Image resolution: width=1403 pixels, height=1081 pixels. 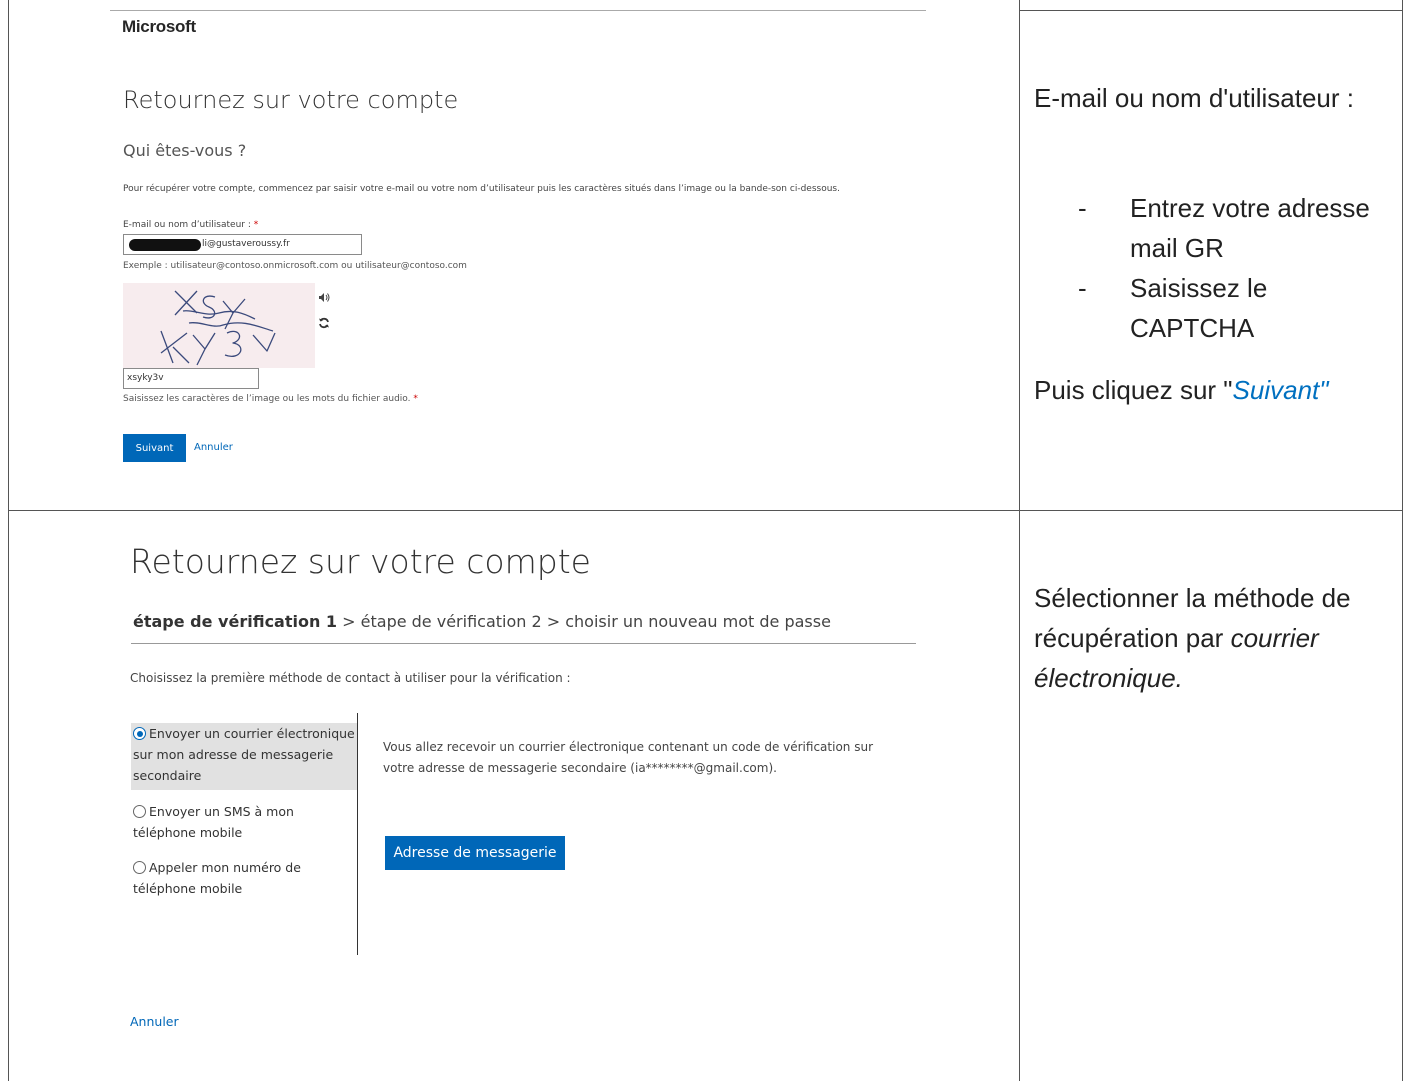 I want to click on email-method-button: Adresse de messagerie, so click(x=475, y=853).